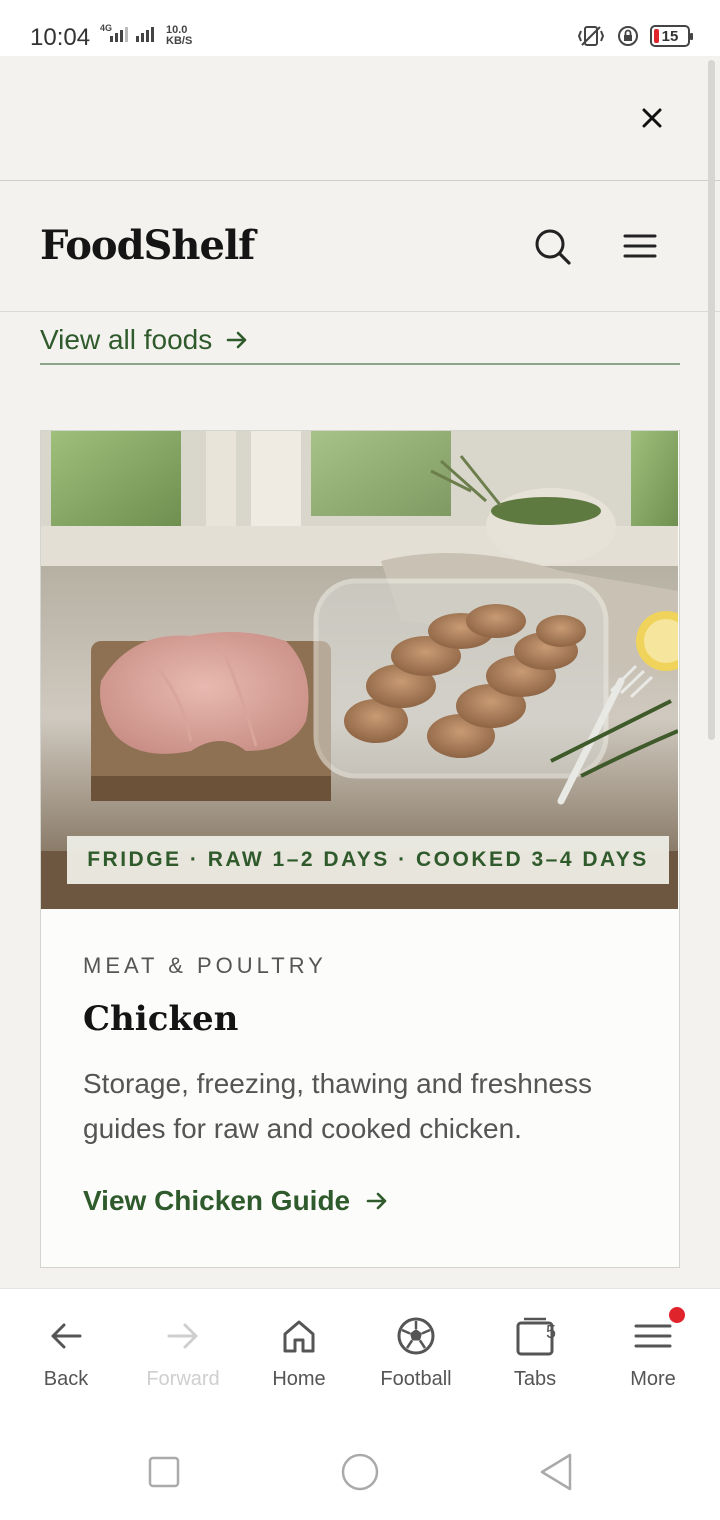  Describe the element at coordinates (360, 340) in the screenshot. I see `view-all-foods-link: View all foods` at that location.